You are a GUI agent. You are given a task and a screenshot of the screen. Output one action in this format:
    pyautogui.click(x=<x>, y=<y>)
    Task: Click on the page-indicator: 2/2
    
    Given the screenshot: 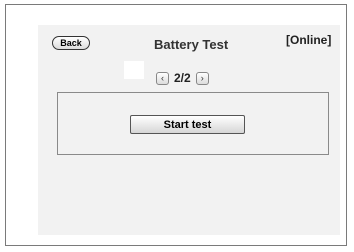 What is the action you would take?
    pyautogui.click(x=182, y=78)
    